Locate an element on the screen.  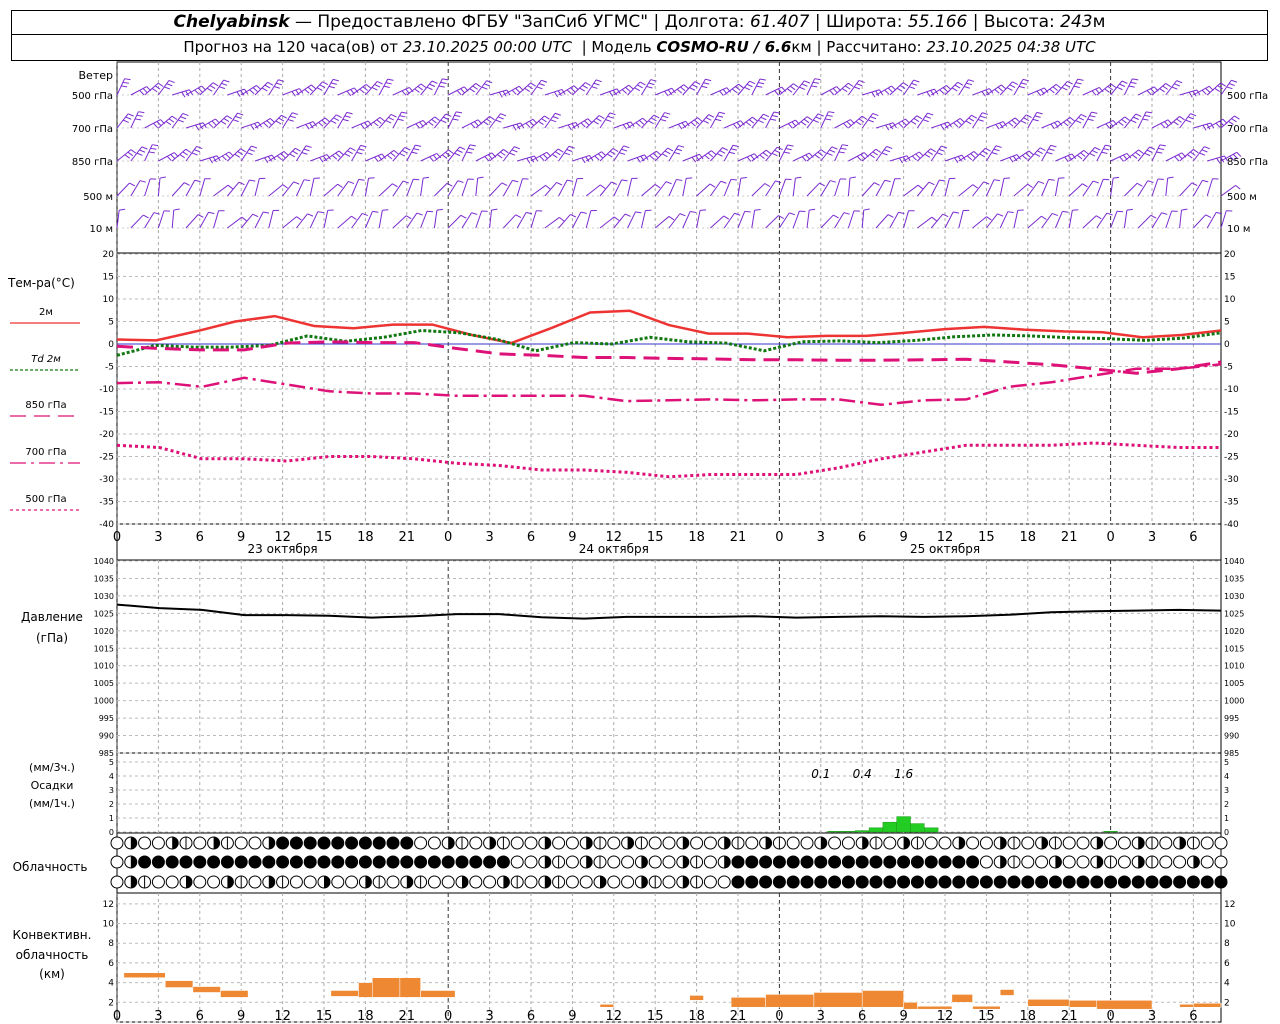
temp-ytick-right: -5 is located at coordinates (1228, 368).